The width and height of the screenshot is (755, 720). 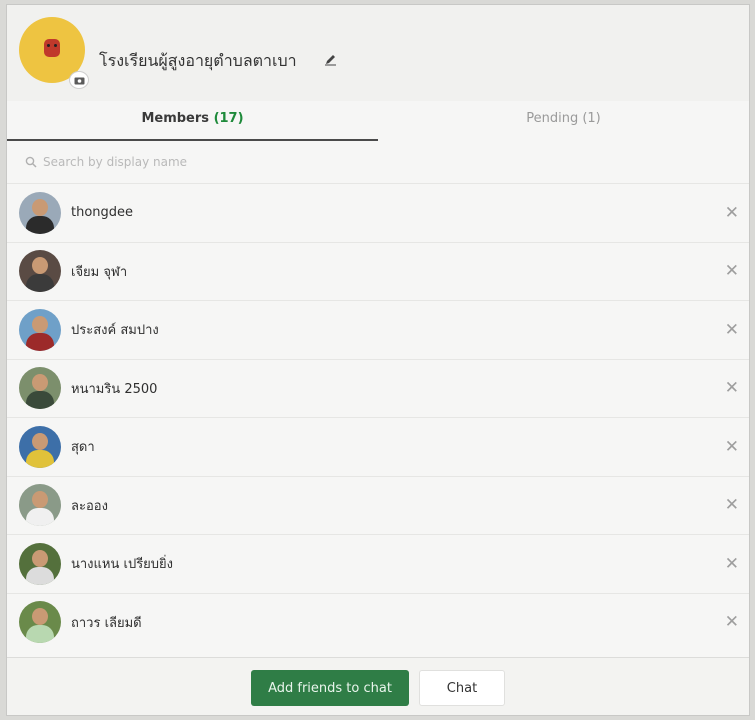 I want to click on footer-actions: Add friends to chat Chat, so click(x=378, y=686).